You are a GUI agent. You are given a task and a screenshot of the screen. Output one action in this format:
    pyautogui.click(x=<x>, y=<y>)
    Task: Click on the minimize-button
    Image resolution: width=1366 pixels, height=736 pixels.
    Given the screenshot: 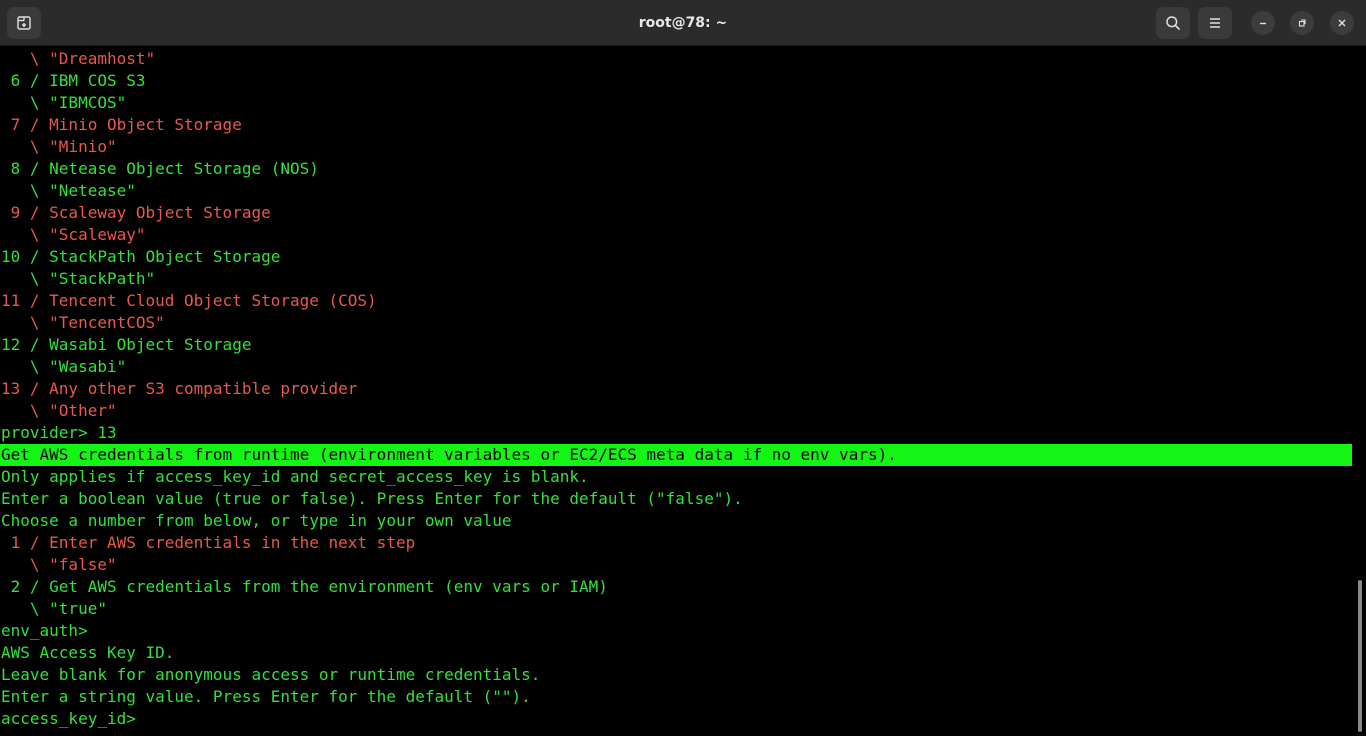 What is the action you would take?
    pyautogui.click(x=1263, y=23)
    